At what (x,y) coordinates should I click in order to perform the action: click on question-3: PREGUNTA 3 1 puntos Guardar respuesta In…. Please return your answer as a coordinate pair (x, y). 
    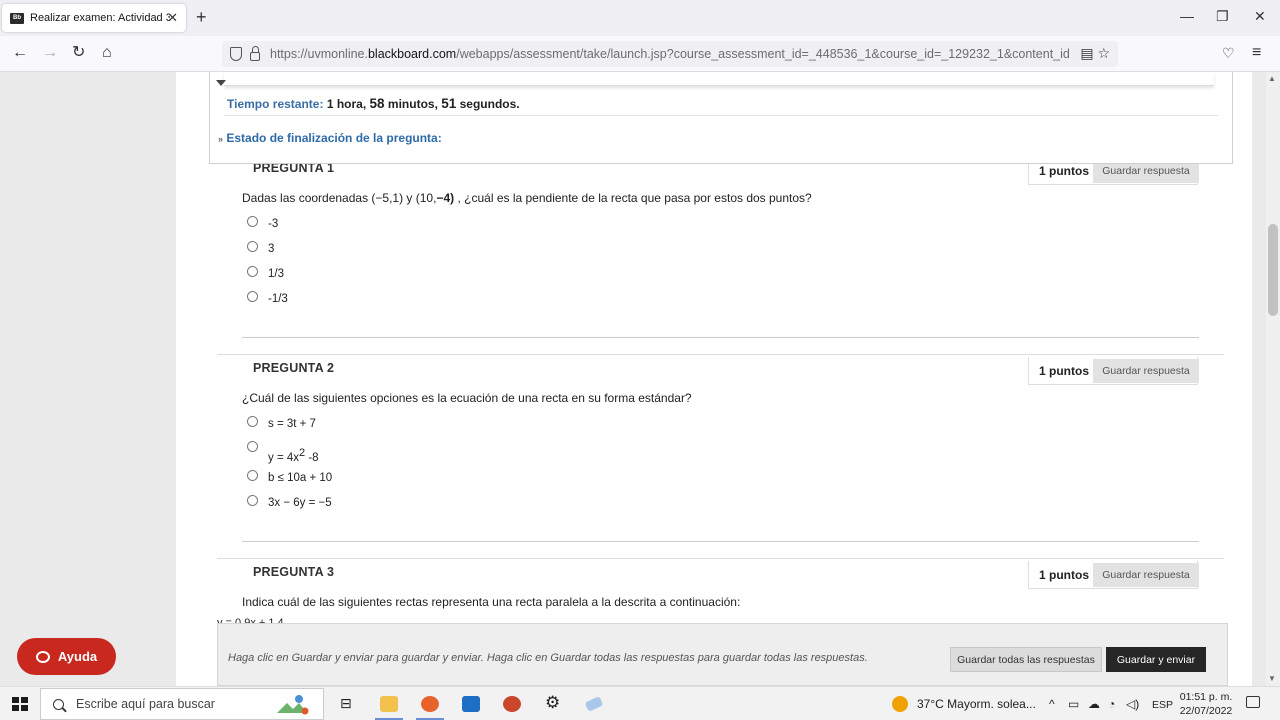
    Looking at the image, I should click on (720, 593).